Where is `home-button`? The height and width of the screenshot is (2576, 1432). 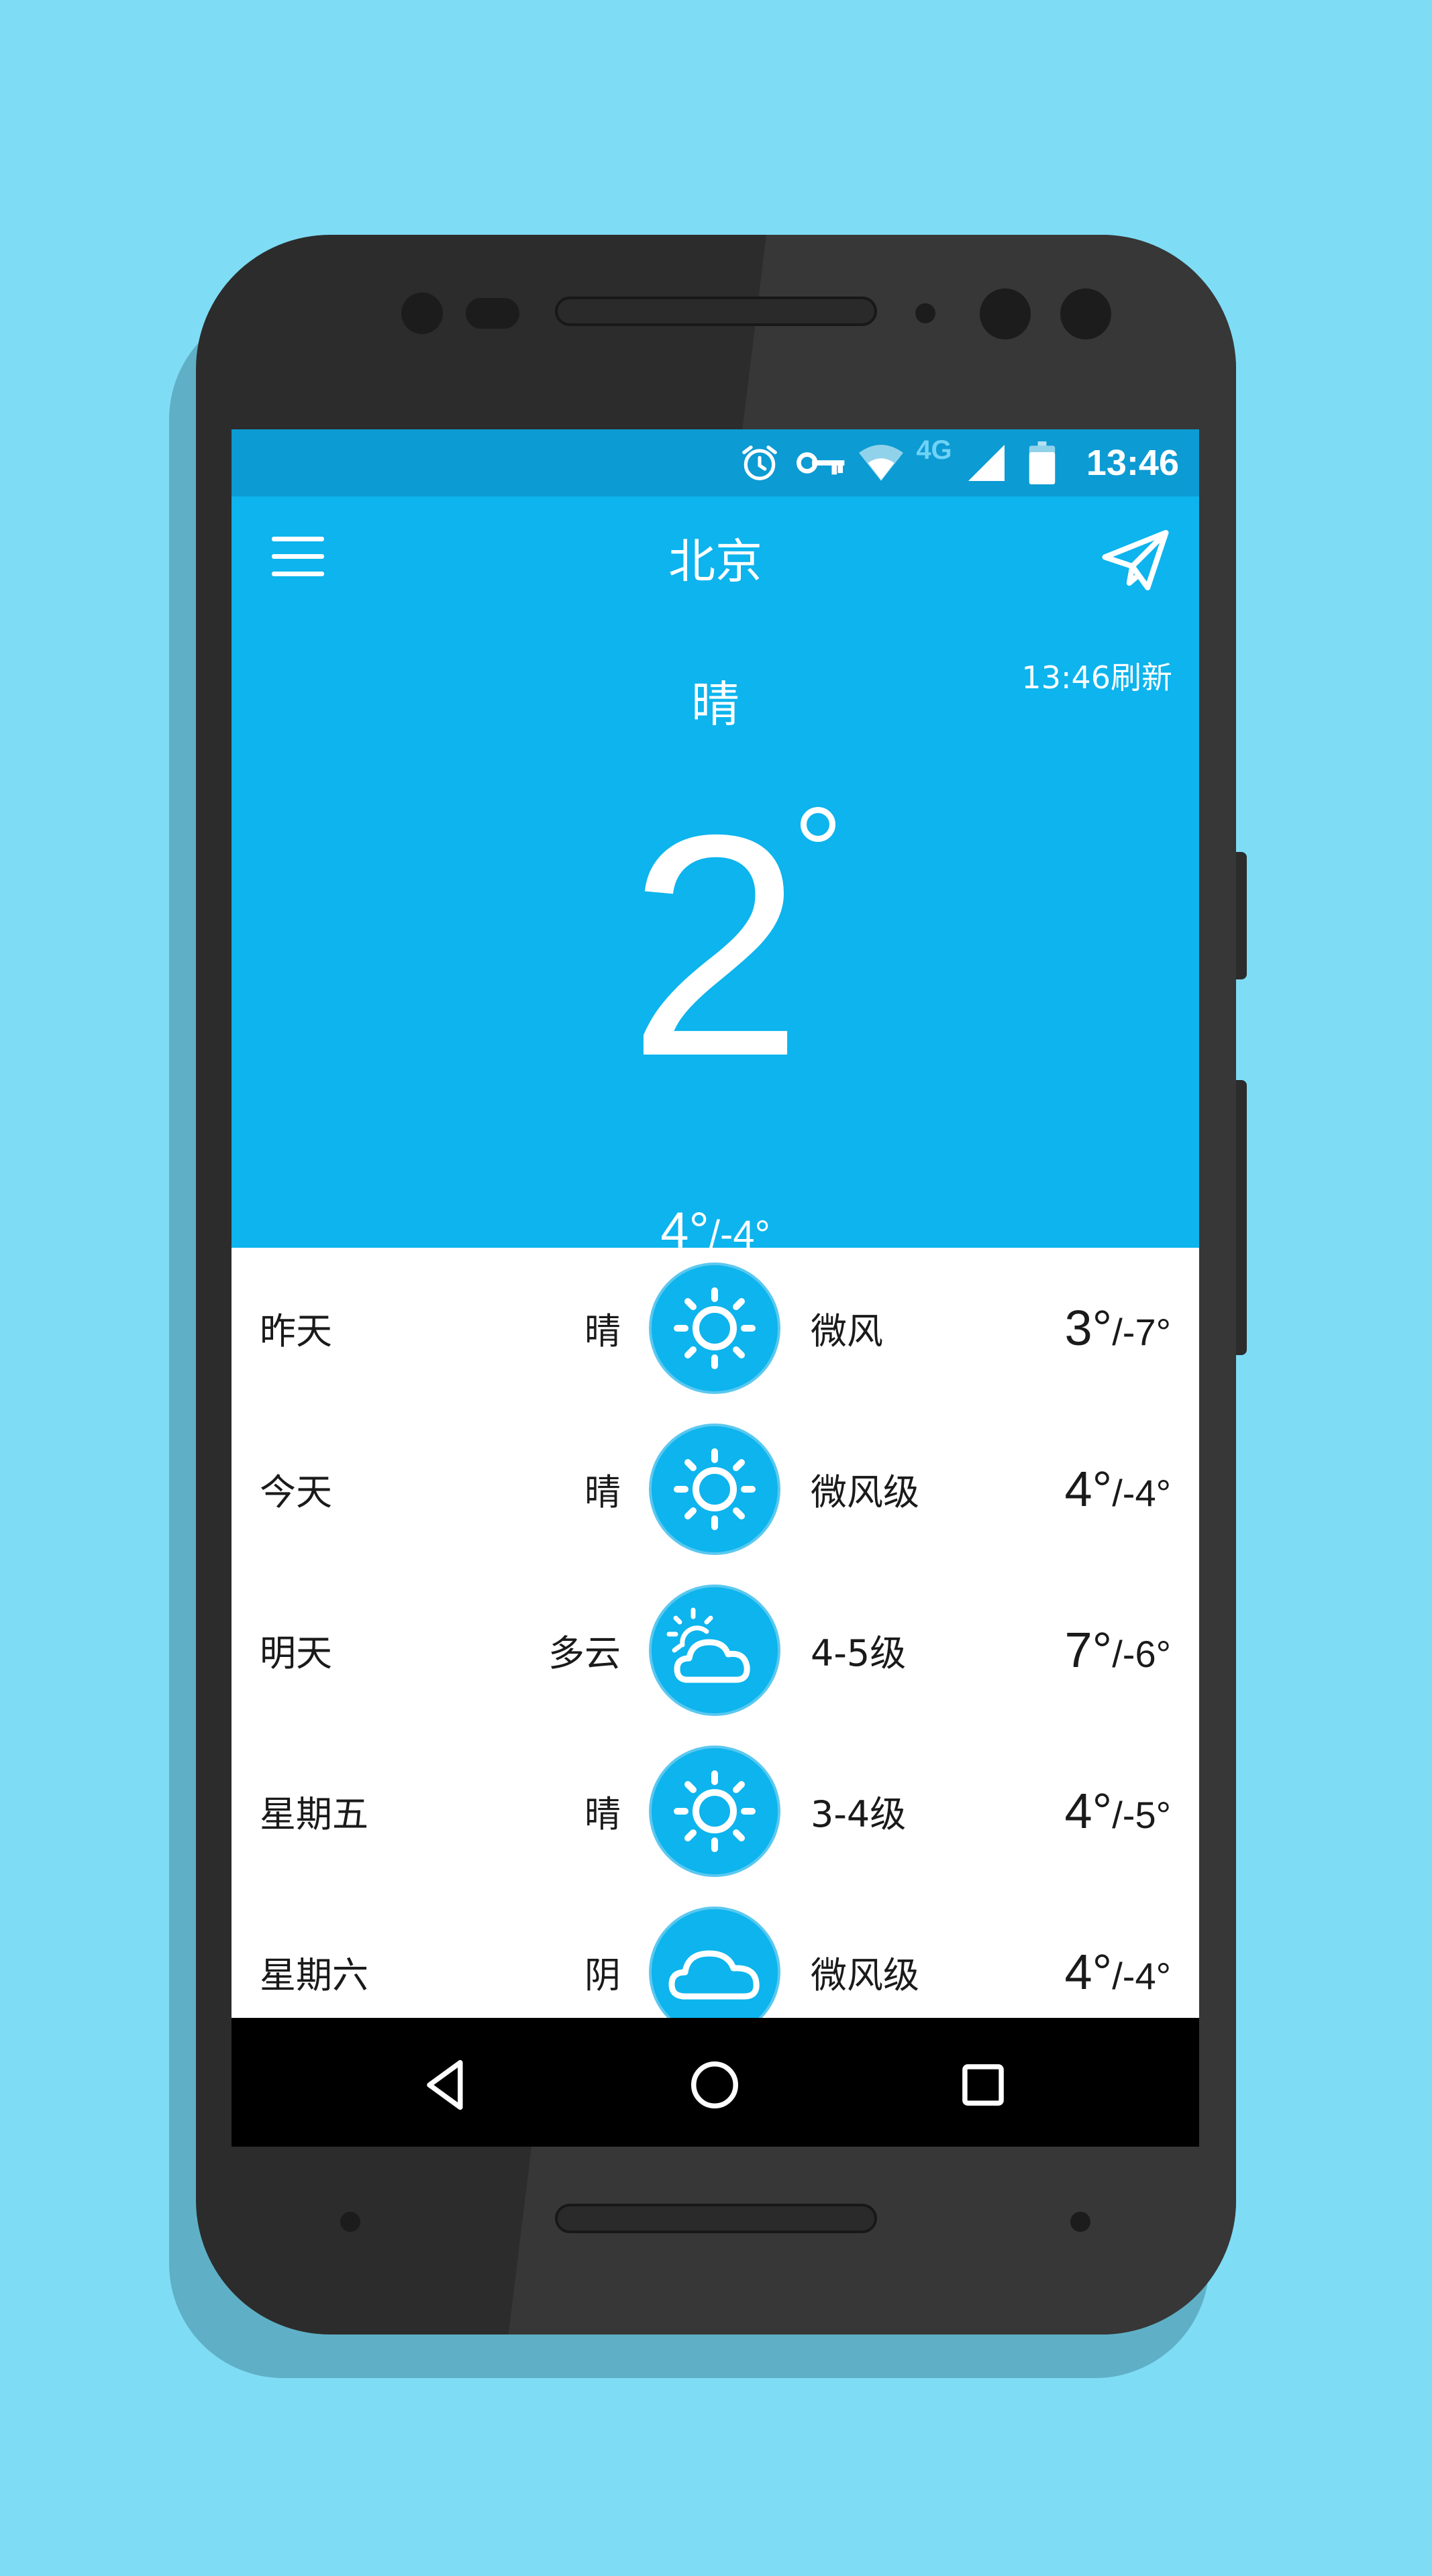 home-button is located at coordinates (714, 2084).